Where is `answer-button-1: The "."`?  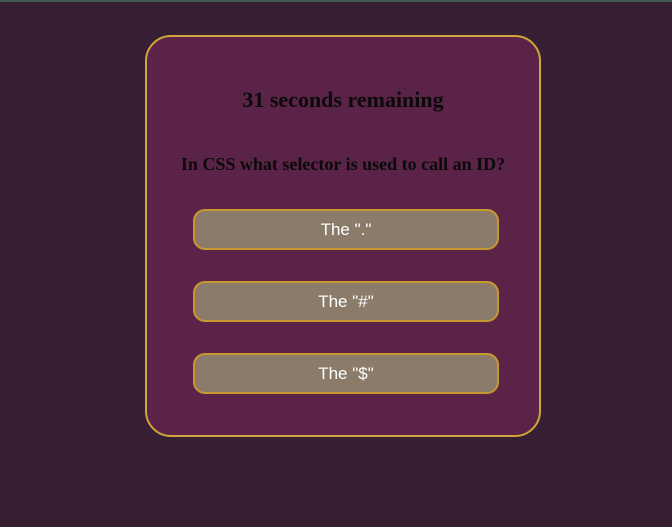
answer-button-1: The "." is located at coordinates (346, 229).